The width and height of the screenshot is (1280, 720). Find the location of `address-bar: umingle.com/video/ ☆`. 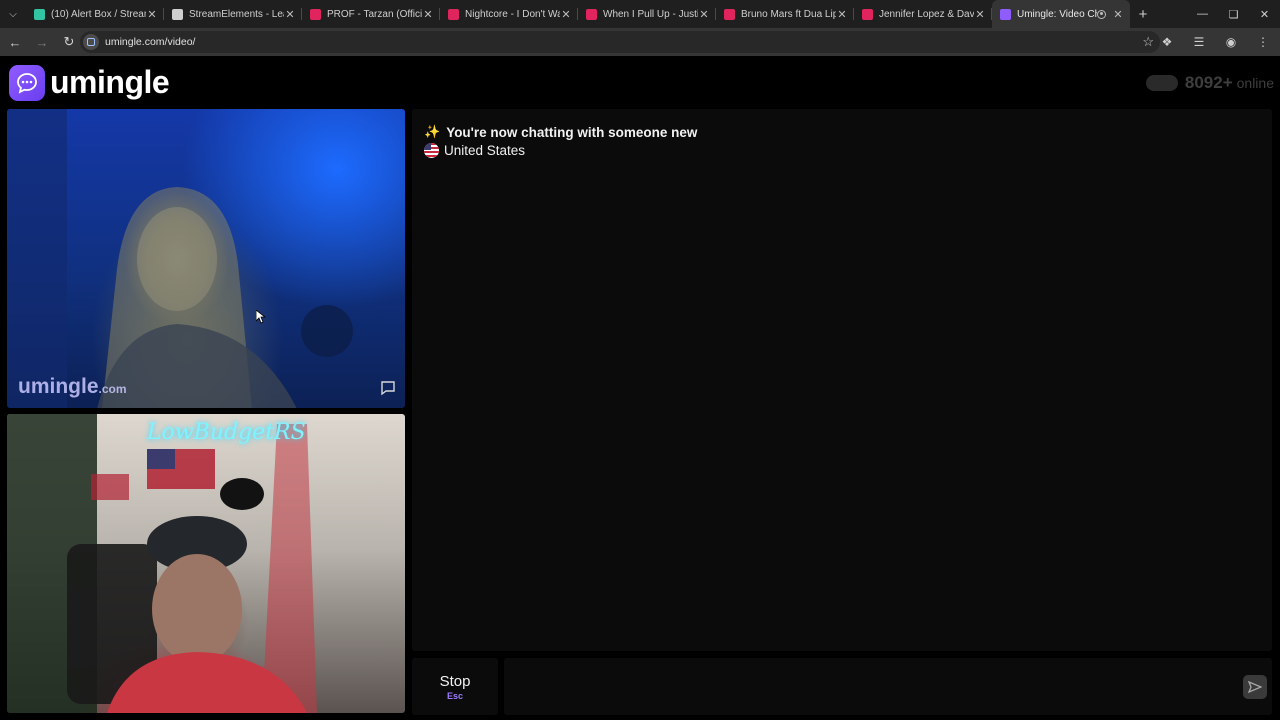

address-bar: umingle.com/video/ ☆ is located at coordinates (620, 42).